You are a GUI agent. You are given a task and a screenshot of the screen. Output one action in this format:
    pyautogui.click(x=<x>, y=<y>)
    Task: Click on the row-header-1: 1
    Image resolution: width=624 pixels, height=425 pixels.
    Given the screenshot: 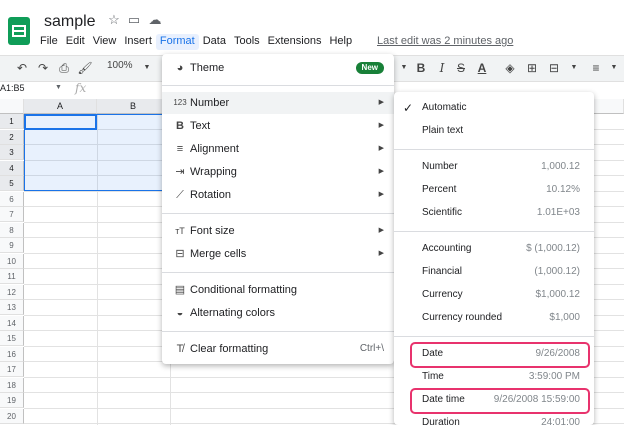 What is the action you would take?
    pyautogui.click(x=12, y=121)
    